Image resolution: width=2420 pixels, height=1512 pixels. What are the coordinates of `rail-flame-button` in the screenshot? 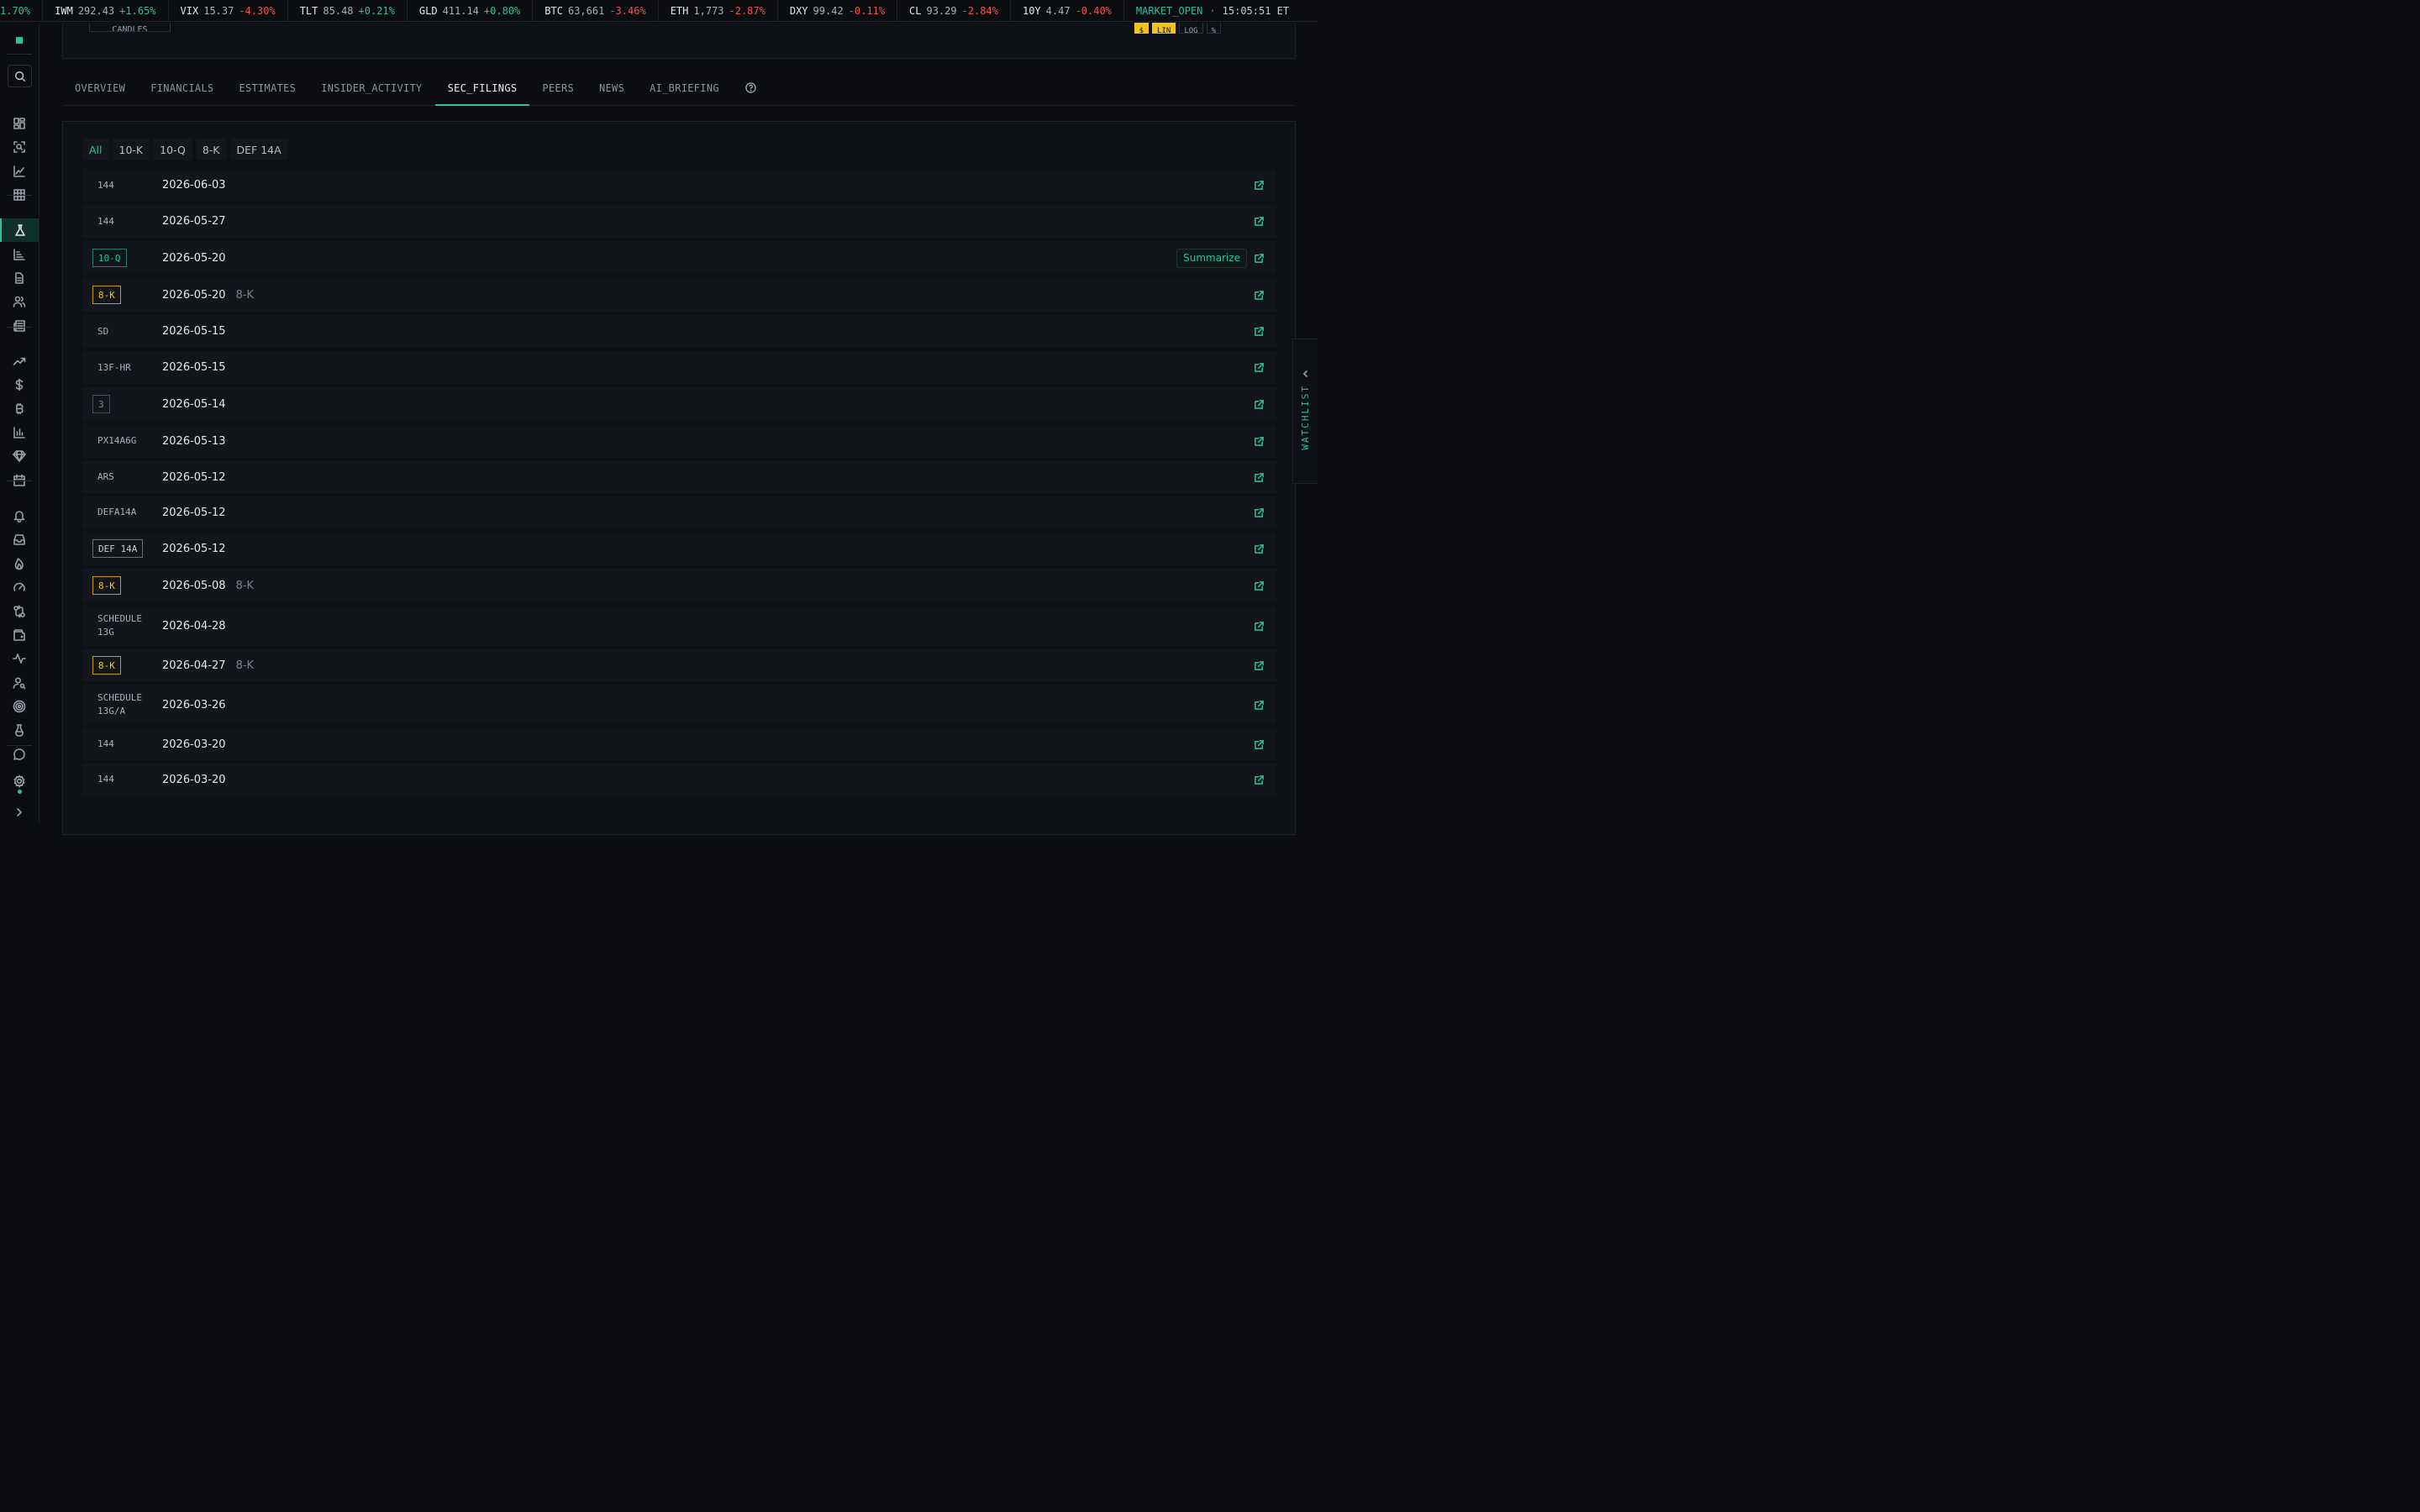 It's located at (19, 563).